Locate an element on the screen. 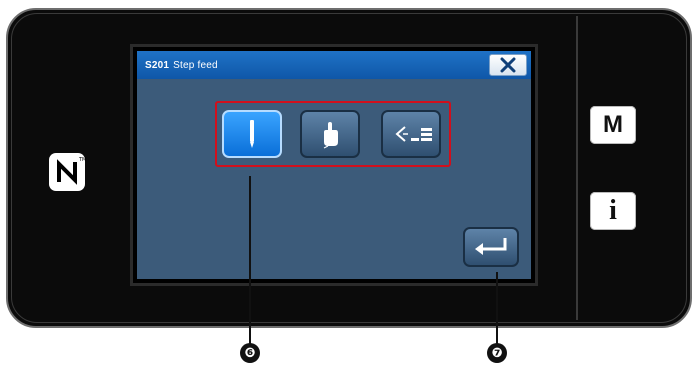 The image size is (698, 368). needle-icon is located at coordinates (252, 134).